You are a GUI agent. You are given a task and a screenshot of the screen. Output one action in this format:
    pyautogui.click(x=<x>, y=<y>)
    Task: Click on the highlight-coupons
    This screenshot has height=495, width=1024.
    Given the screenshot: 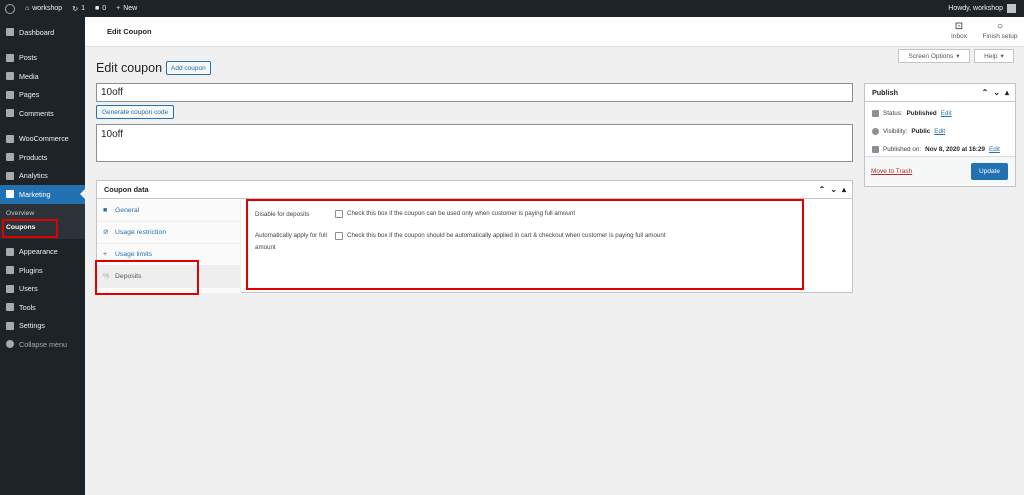 What is the action you would take?
    pyautogui.click(x=30, y=228)
    